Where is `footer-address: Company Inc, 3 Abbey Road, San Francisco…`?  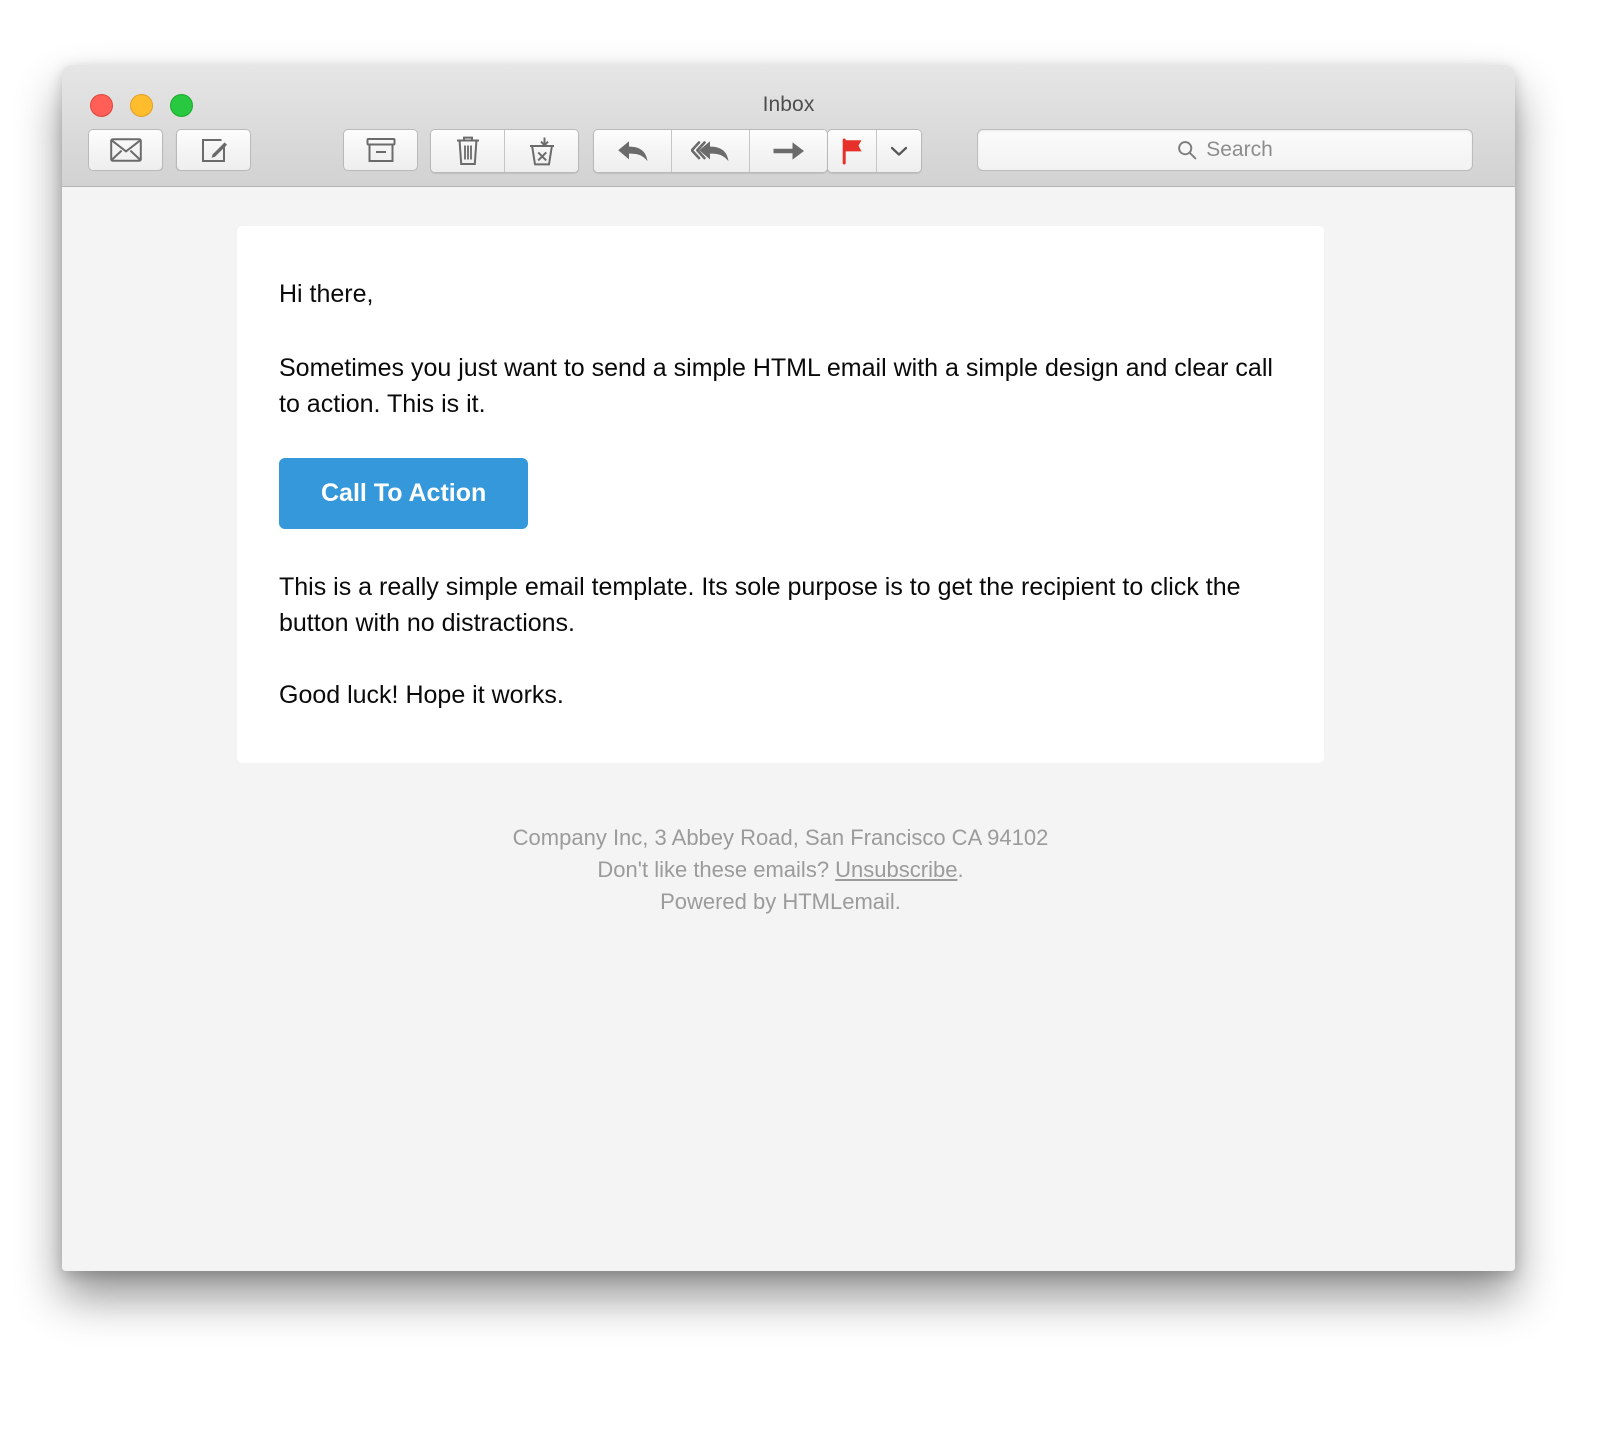
footer-address: Company Inc, 3 Abbey Road, San Francisco… is located at coordinates (780, 837).